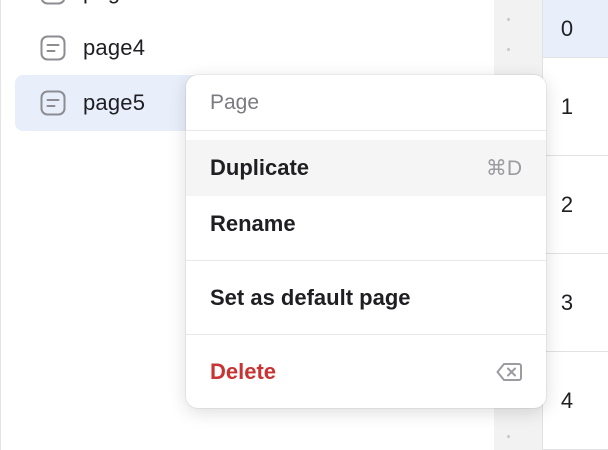 The height and width of the screenshot is (450, 608). I want to click on menu-item-label: Set as default page, so click(310, 297).